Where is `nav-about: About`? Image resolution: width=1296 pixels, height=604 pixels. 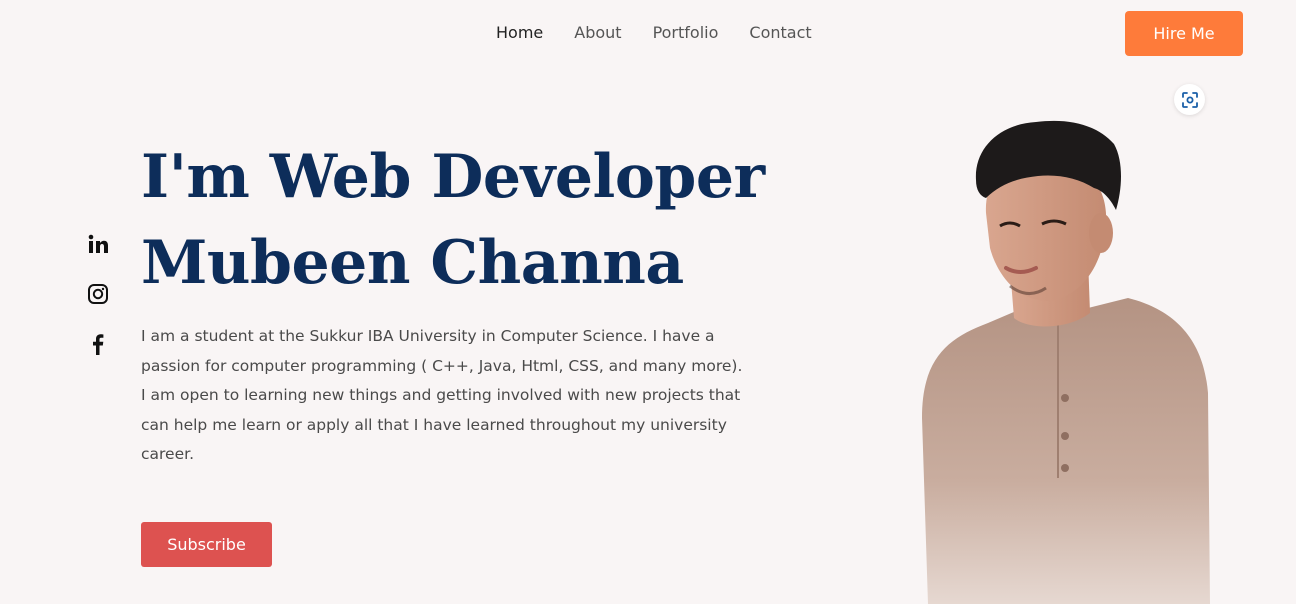 nav-about: About is located at coordinates (597, 33).